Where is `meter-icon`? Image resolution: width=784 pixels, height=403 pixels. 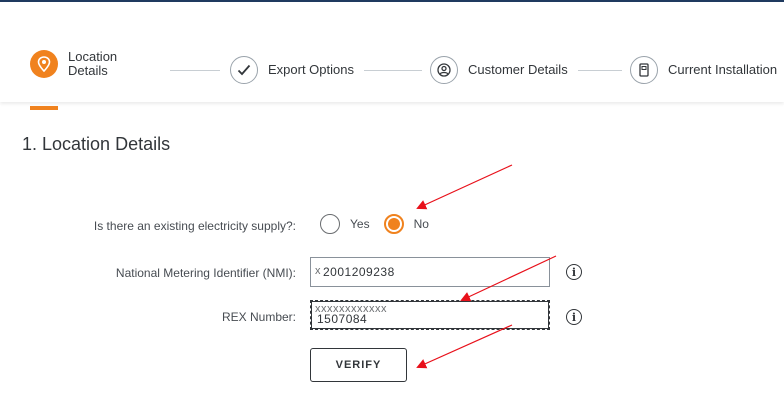
meter-icon is located at coordinates (644, 70).